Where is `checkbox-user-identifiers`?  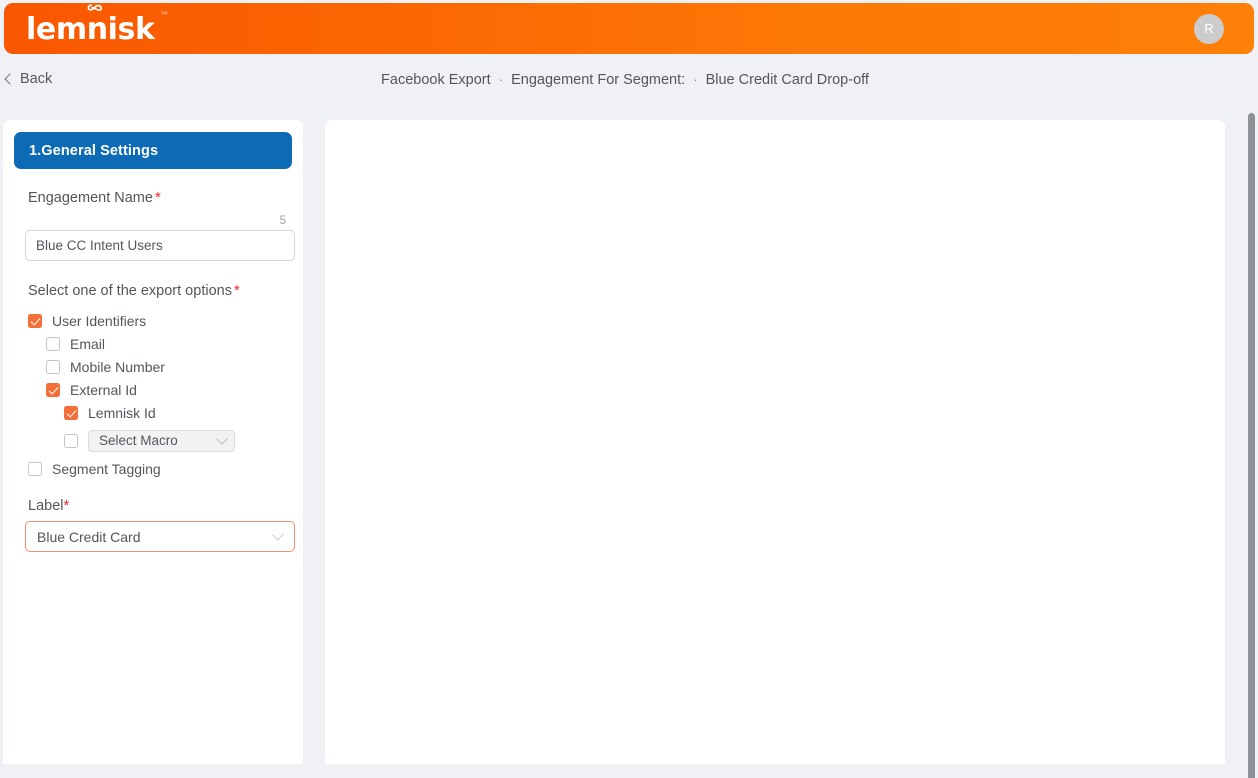
checkbox-user-identifiers is located at coordinates (35, 320).